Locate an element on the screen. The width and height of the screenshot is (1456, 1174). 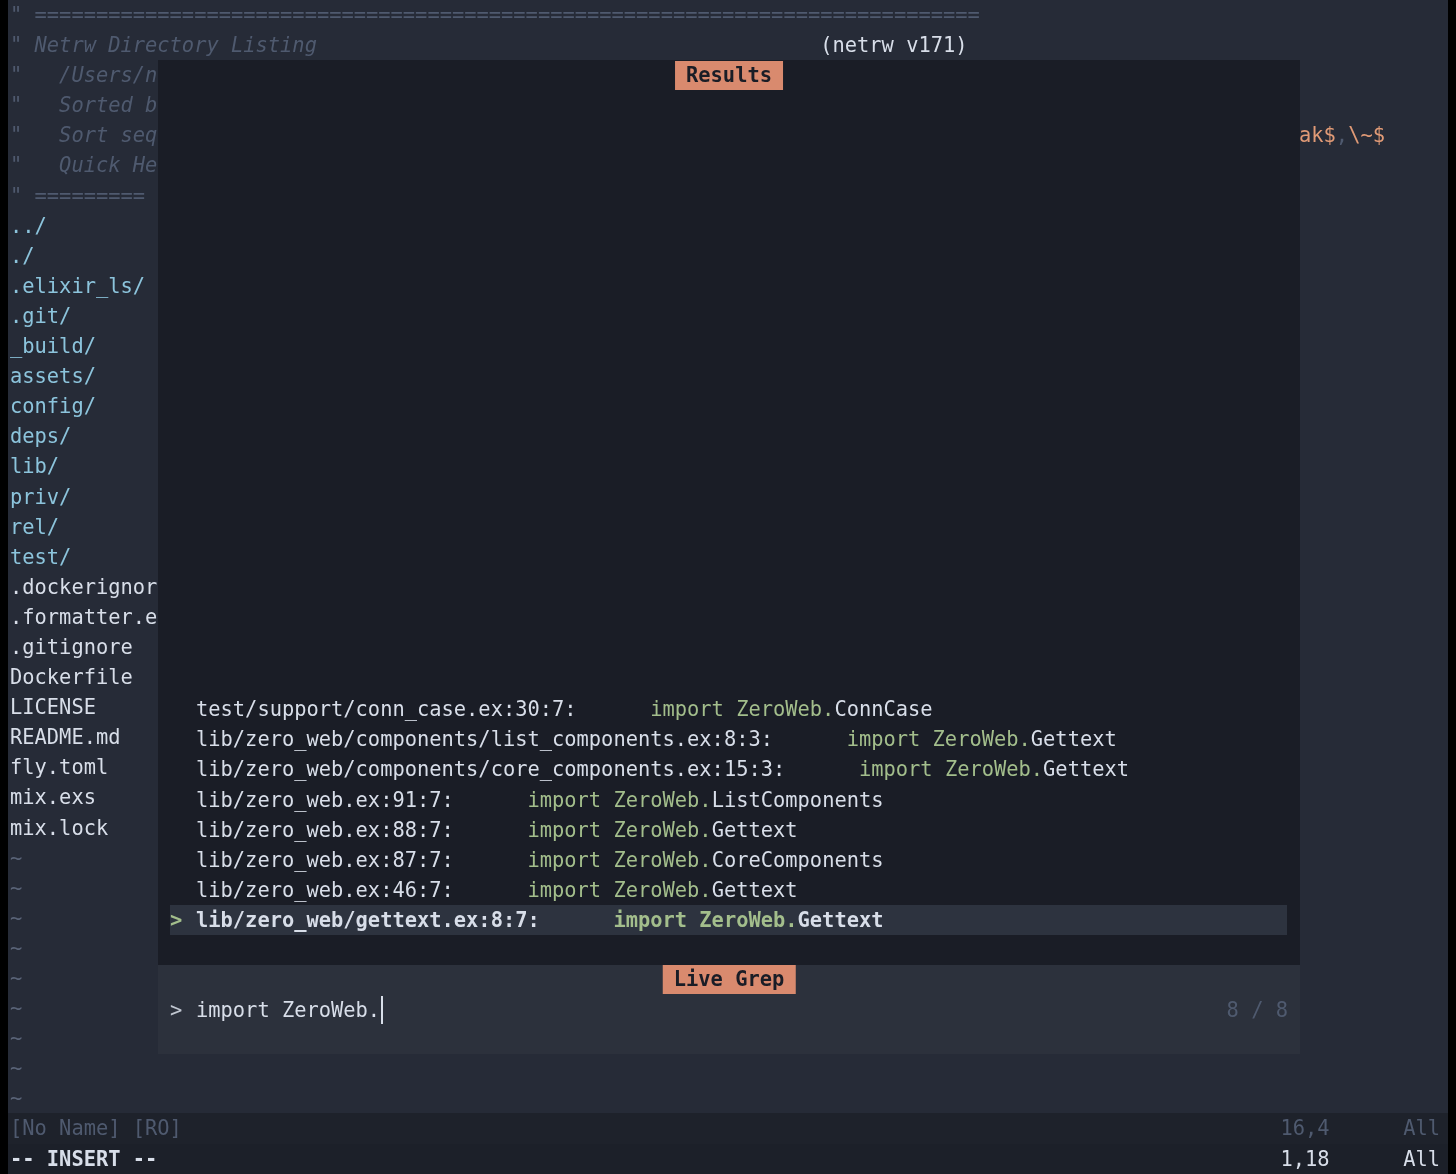
directory-entry: deps/ is located at coordinates (41, 436).